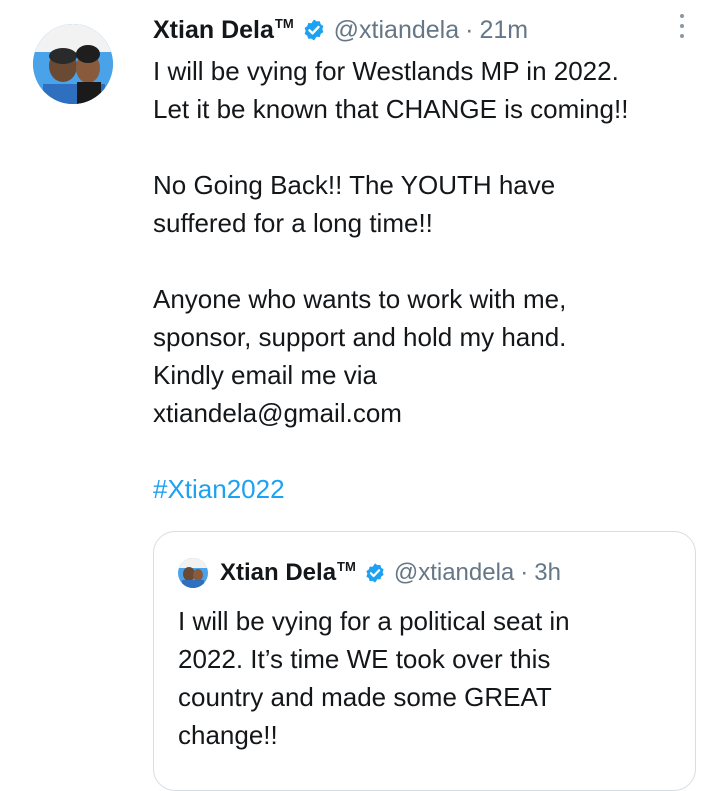 This screenshot has width=720, height=791. Describe the element at coordinates (265, 375) in the screenshot. I see `text-line: Kindly email me via` at that location.